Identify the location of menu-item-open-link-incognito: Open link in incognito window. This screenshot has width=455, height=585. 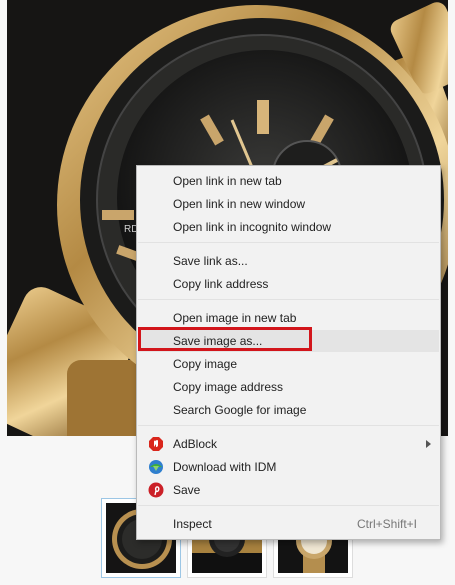
(288, 227).